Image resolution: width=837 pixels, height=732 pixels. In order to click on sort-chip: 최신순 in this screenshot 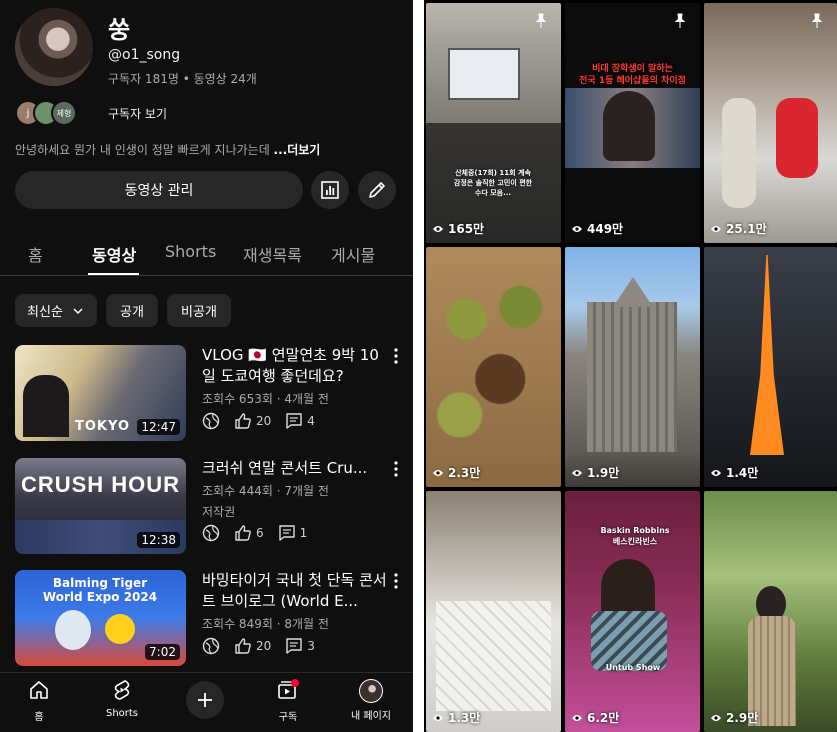, I will do `click(56, 310)`.